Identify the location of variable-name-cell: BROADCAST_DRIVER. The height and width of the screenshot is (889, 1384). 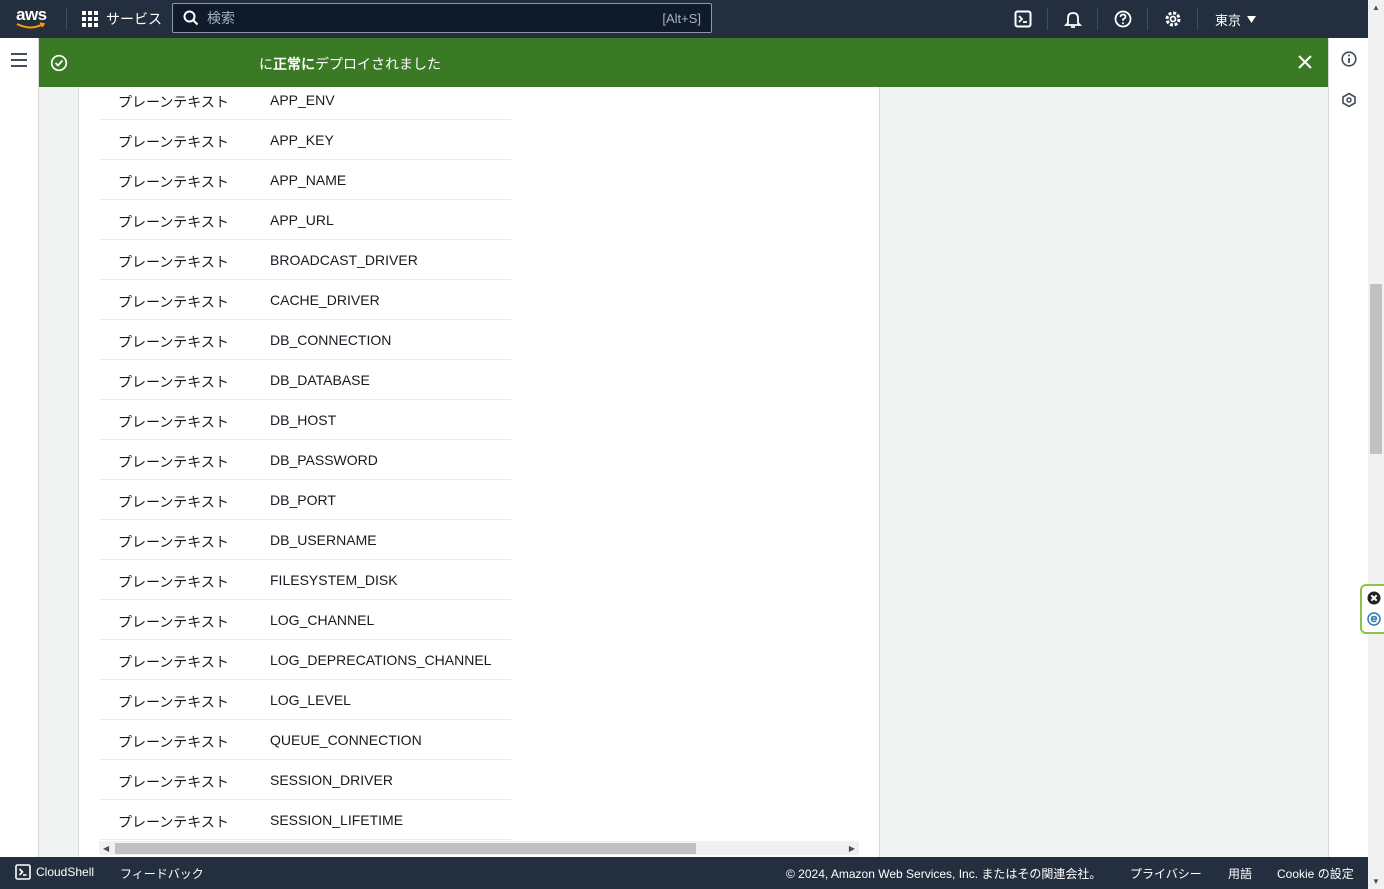
(344, 260).